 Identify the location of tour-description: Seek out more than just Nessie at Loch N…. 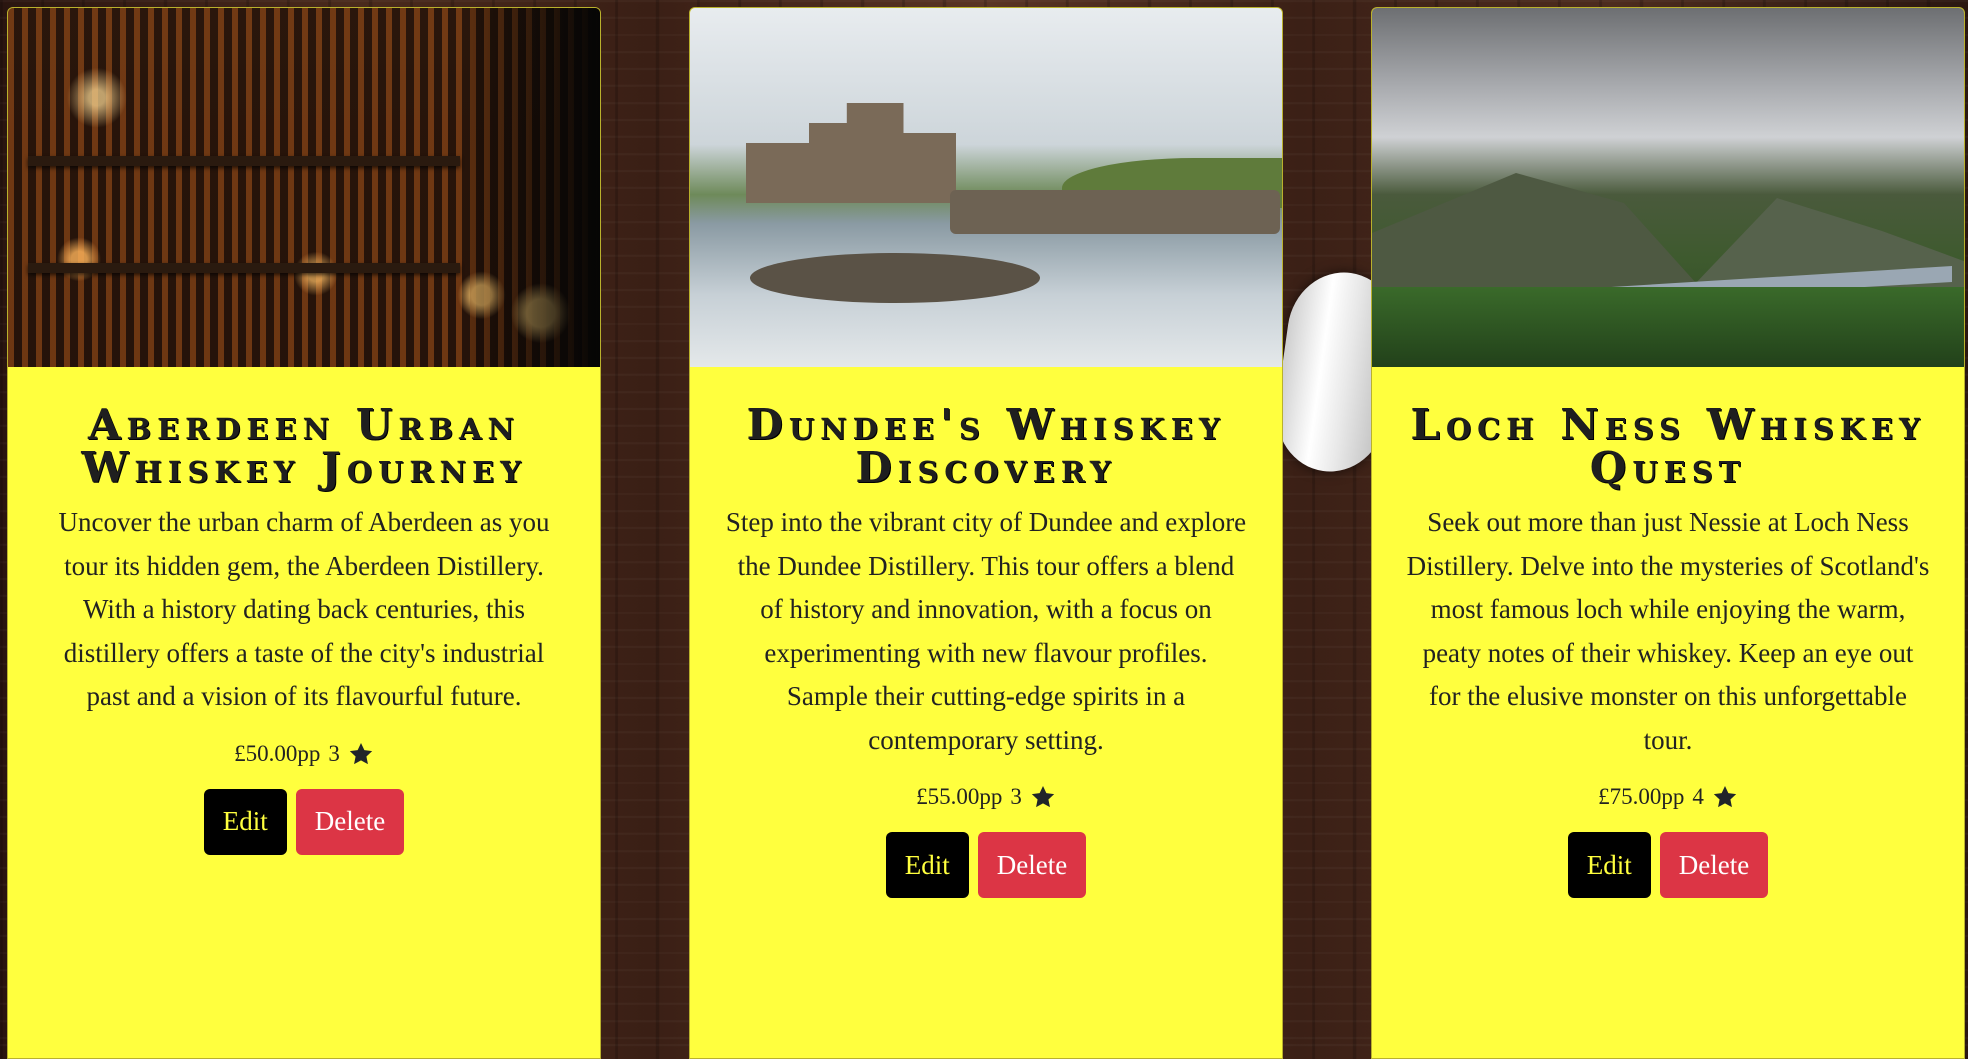
(1668, 631).